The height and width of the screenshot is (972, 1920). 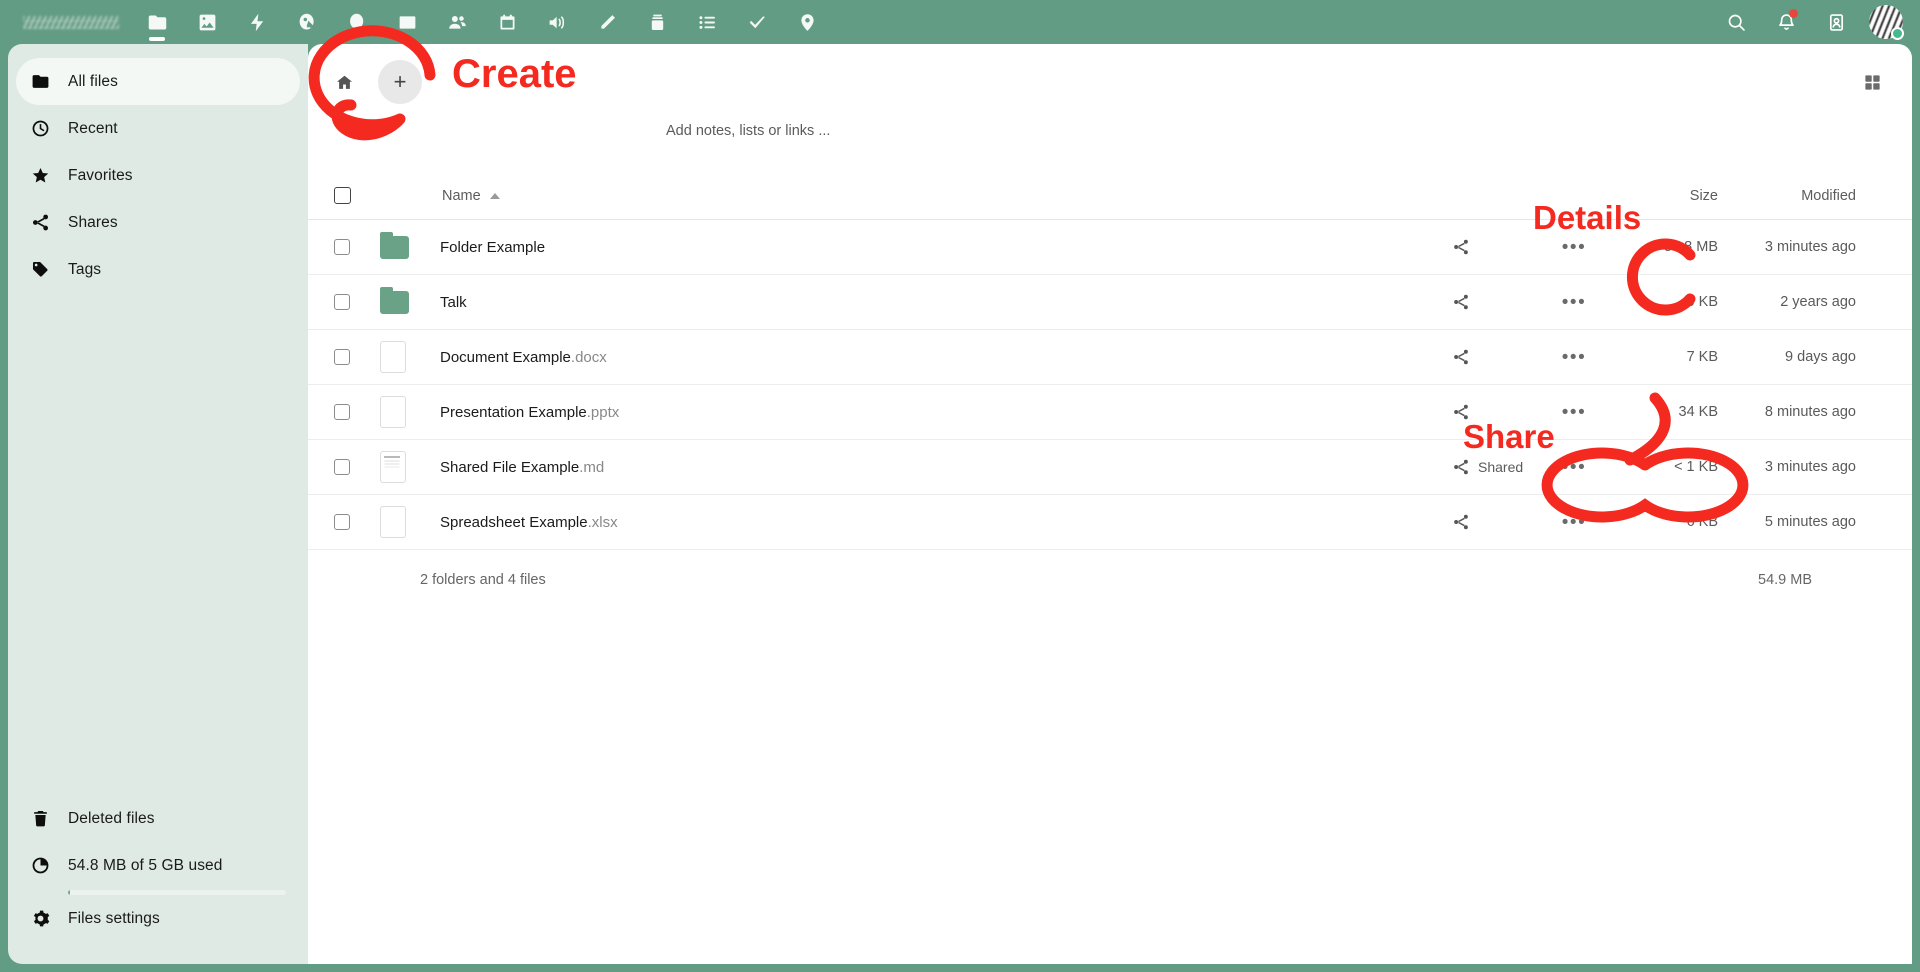 What do you see at coordinates (940, 247) in the screenshot?
I see `file-name-link: Folder Example` at bounding box center [940, 247].